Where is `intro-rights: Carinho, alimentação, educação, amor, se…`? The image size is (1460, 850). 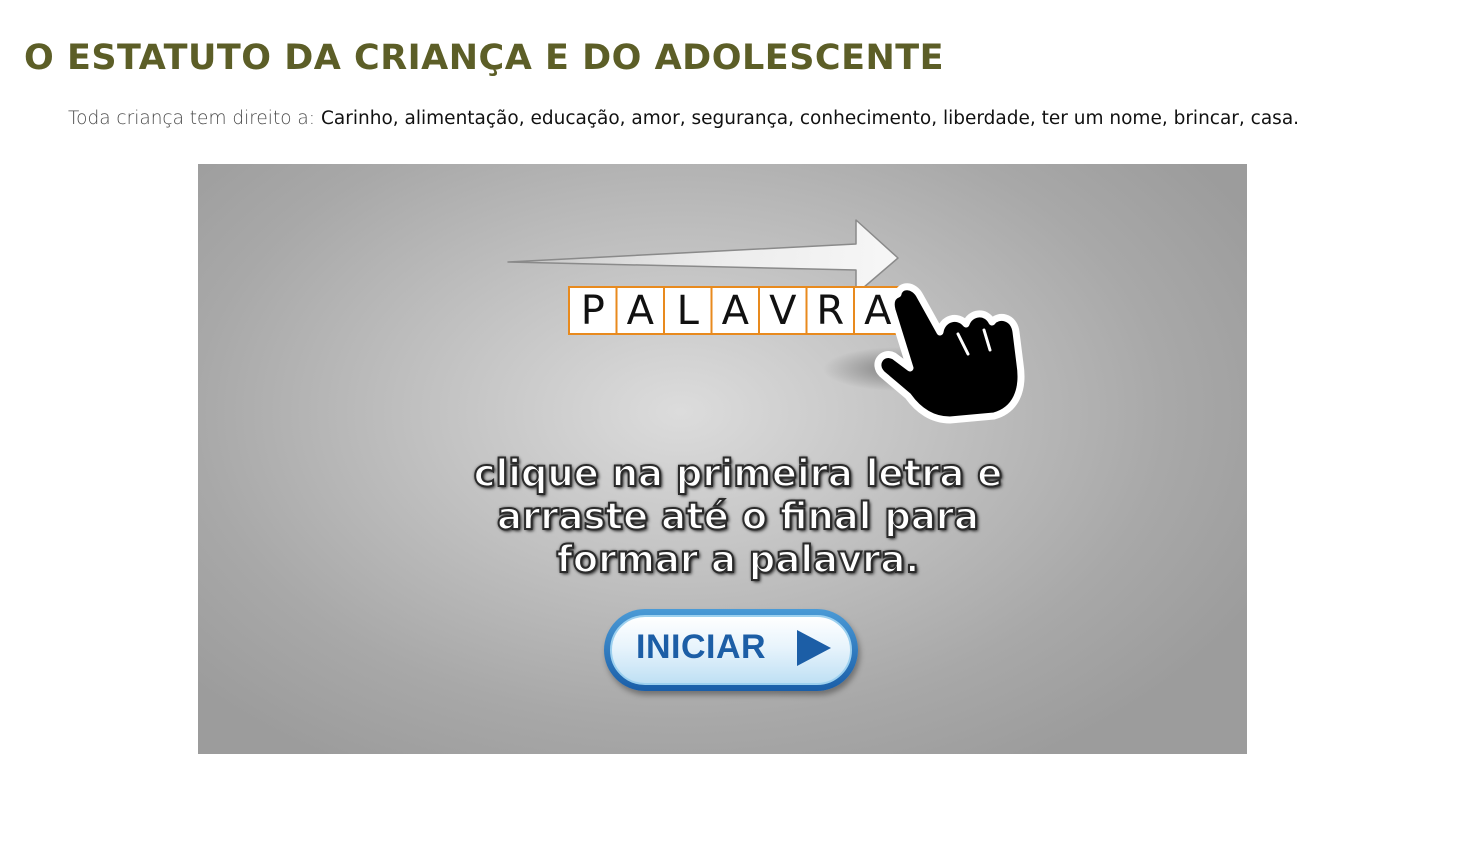 intro-rights: Carinho, alimentação, educação, amor, se… is located at coordinates (810, 118).